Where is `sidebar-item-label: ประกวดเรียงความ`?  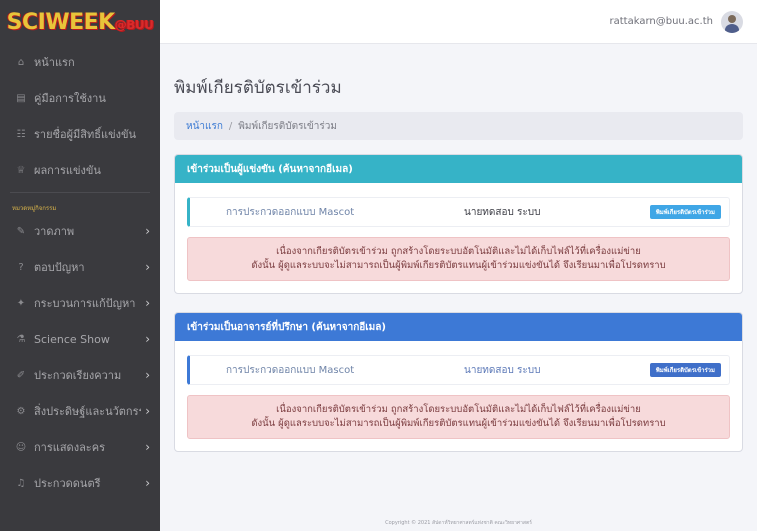 sidebar-item-label: ประกวดเรียงความ is located at coordinates (78, 375).